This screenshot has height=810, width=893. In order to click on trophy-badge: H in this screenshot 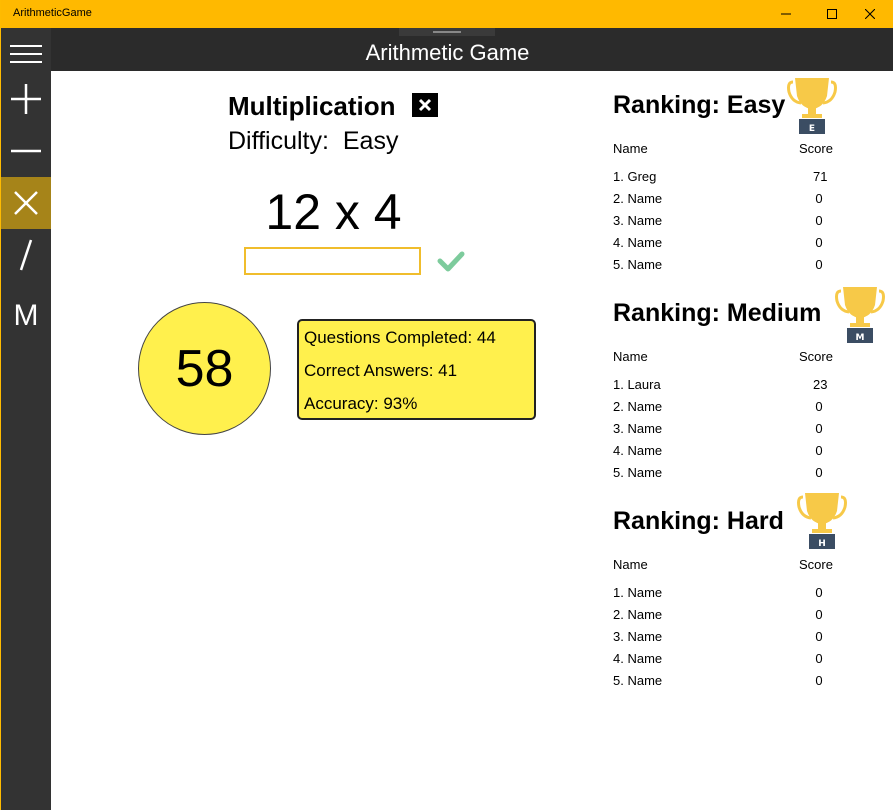, I will do `click(822, 544)`.